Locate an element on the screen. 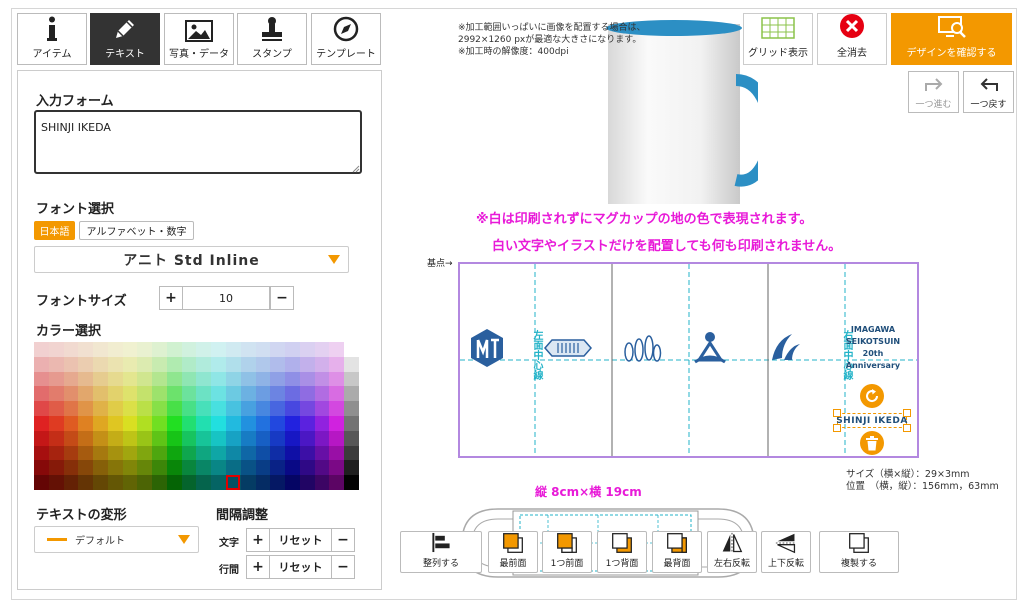 Image resolution: width=1024 pixels, height=610 pixels. align-button: 整列する is located at coordinates (441, 552).